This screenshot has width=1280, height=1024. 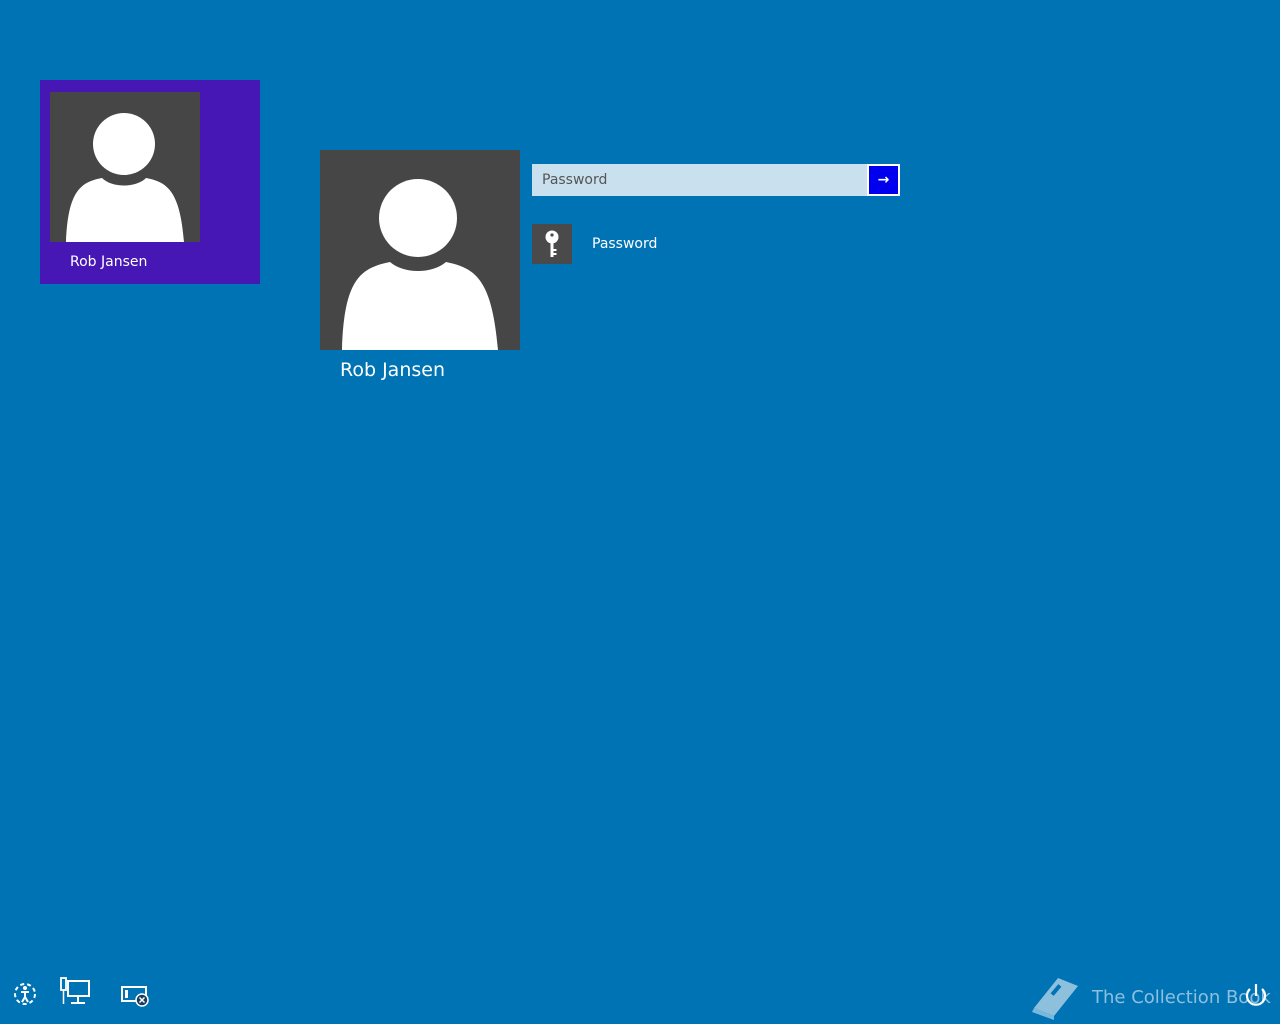 I want to click on arrow-right-icon: →, so click(x=883, y=180).